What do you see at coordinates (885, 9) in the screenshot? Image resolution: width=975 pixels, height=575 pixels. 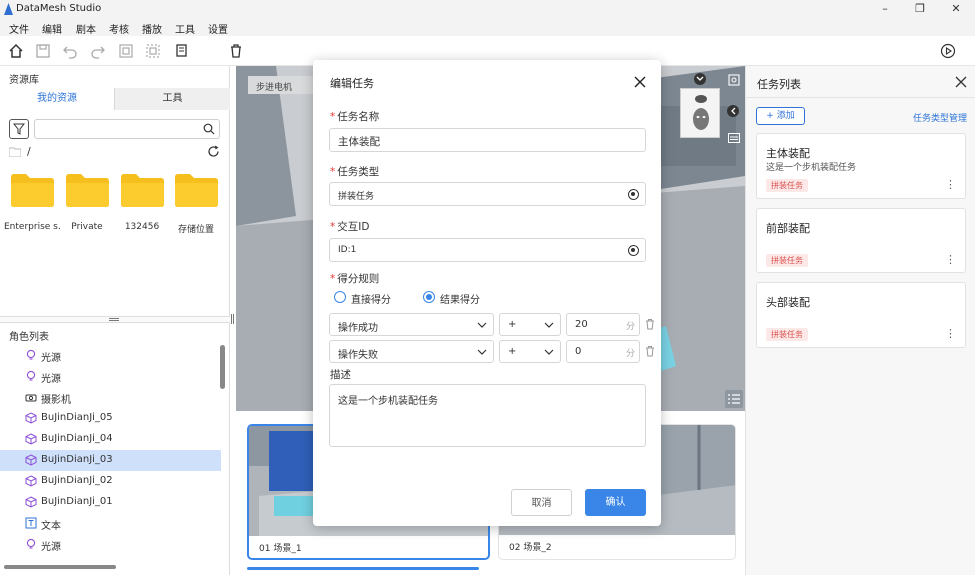 I see `minimize-button: –` at bounding box center [885, 9].